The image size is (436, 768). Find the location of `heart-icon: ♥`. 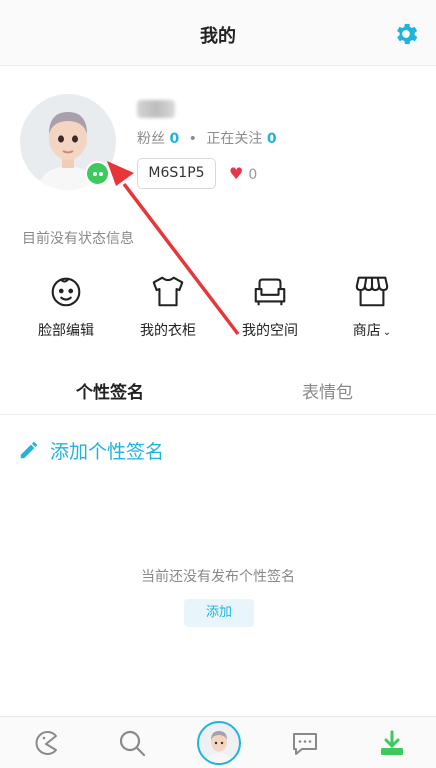

heart-icon: ♥ is located at coordinates (236, 173).